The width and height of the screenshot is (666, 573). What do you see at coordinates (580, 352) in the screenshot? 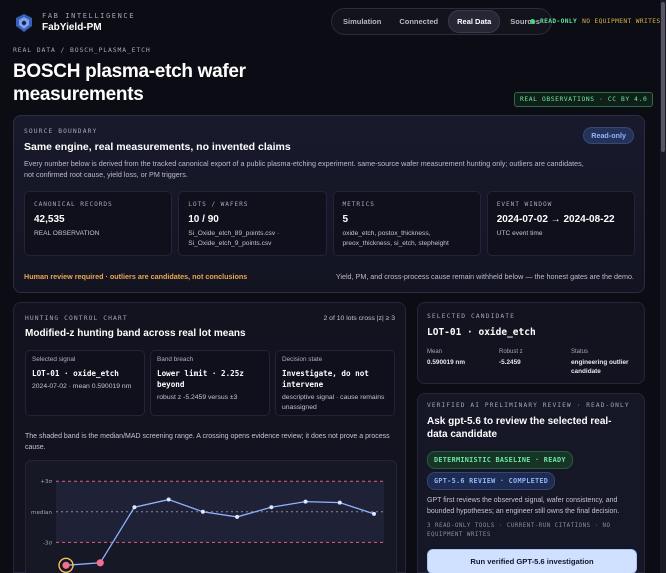
I see `detail-label: Status` at bounding box center [580, 352].